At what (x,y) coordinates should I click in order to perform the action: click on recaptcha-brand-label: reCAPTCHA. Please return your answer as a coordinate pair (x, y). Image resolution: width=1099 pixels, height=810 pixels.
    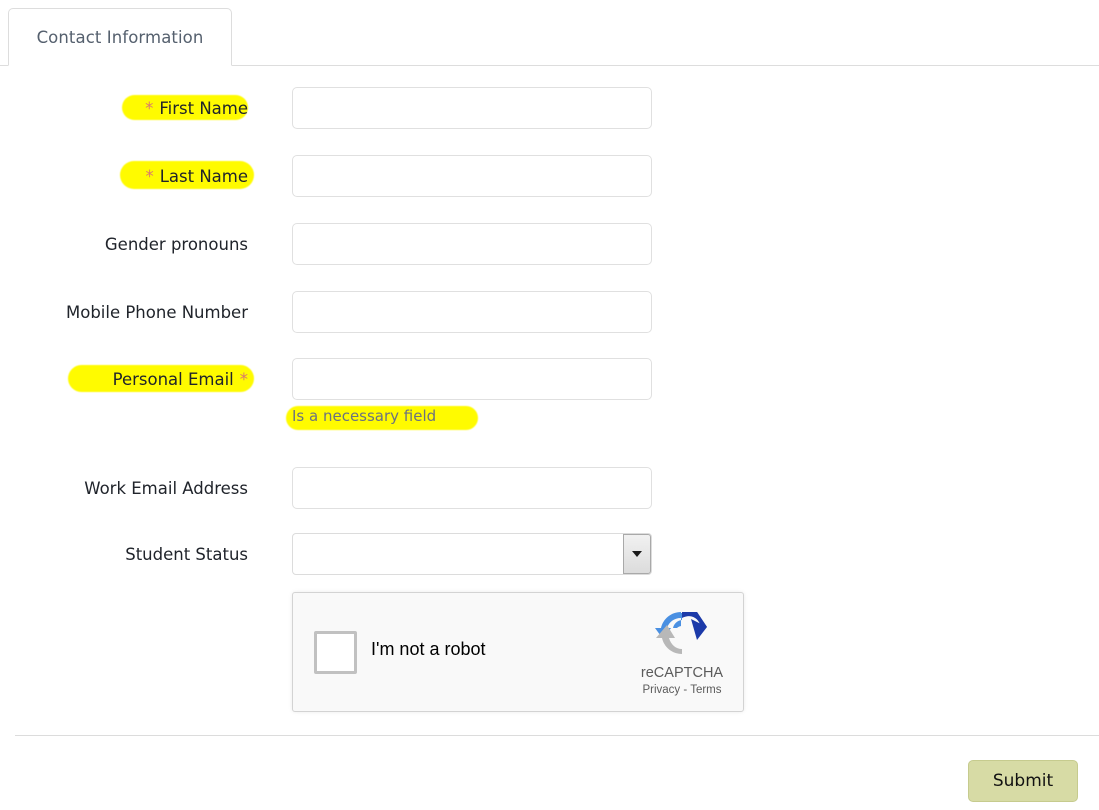
    Looking at the image, I should click on (682, 673).